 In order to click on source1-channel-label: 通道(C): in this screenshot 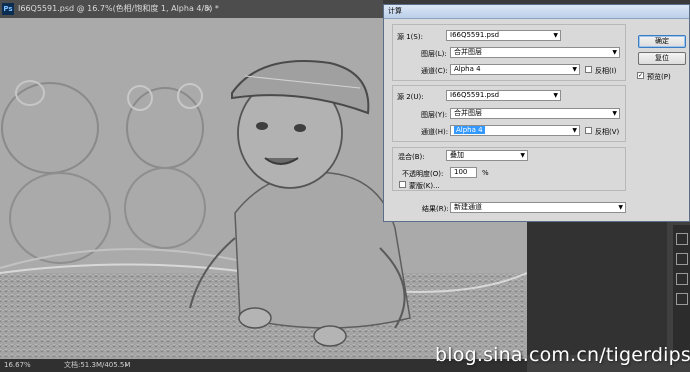, I will do `click(434, 71)`.